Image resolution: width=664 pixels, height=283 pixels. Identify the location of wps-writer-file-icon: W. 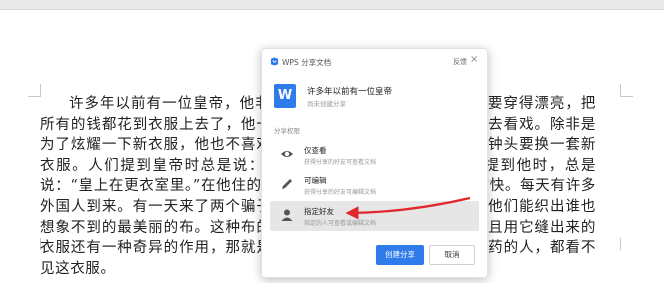
(285, 96).